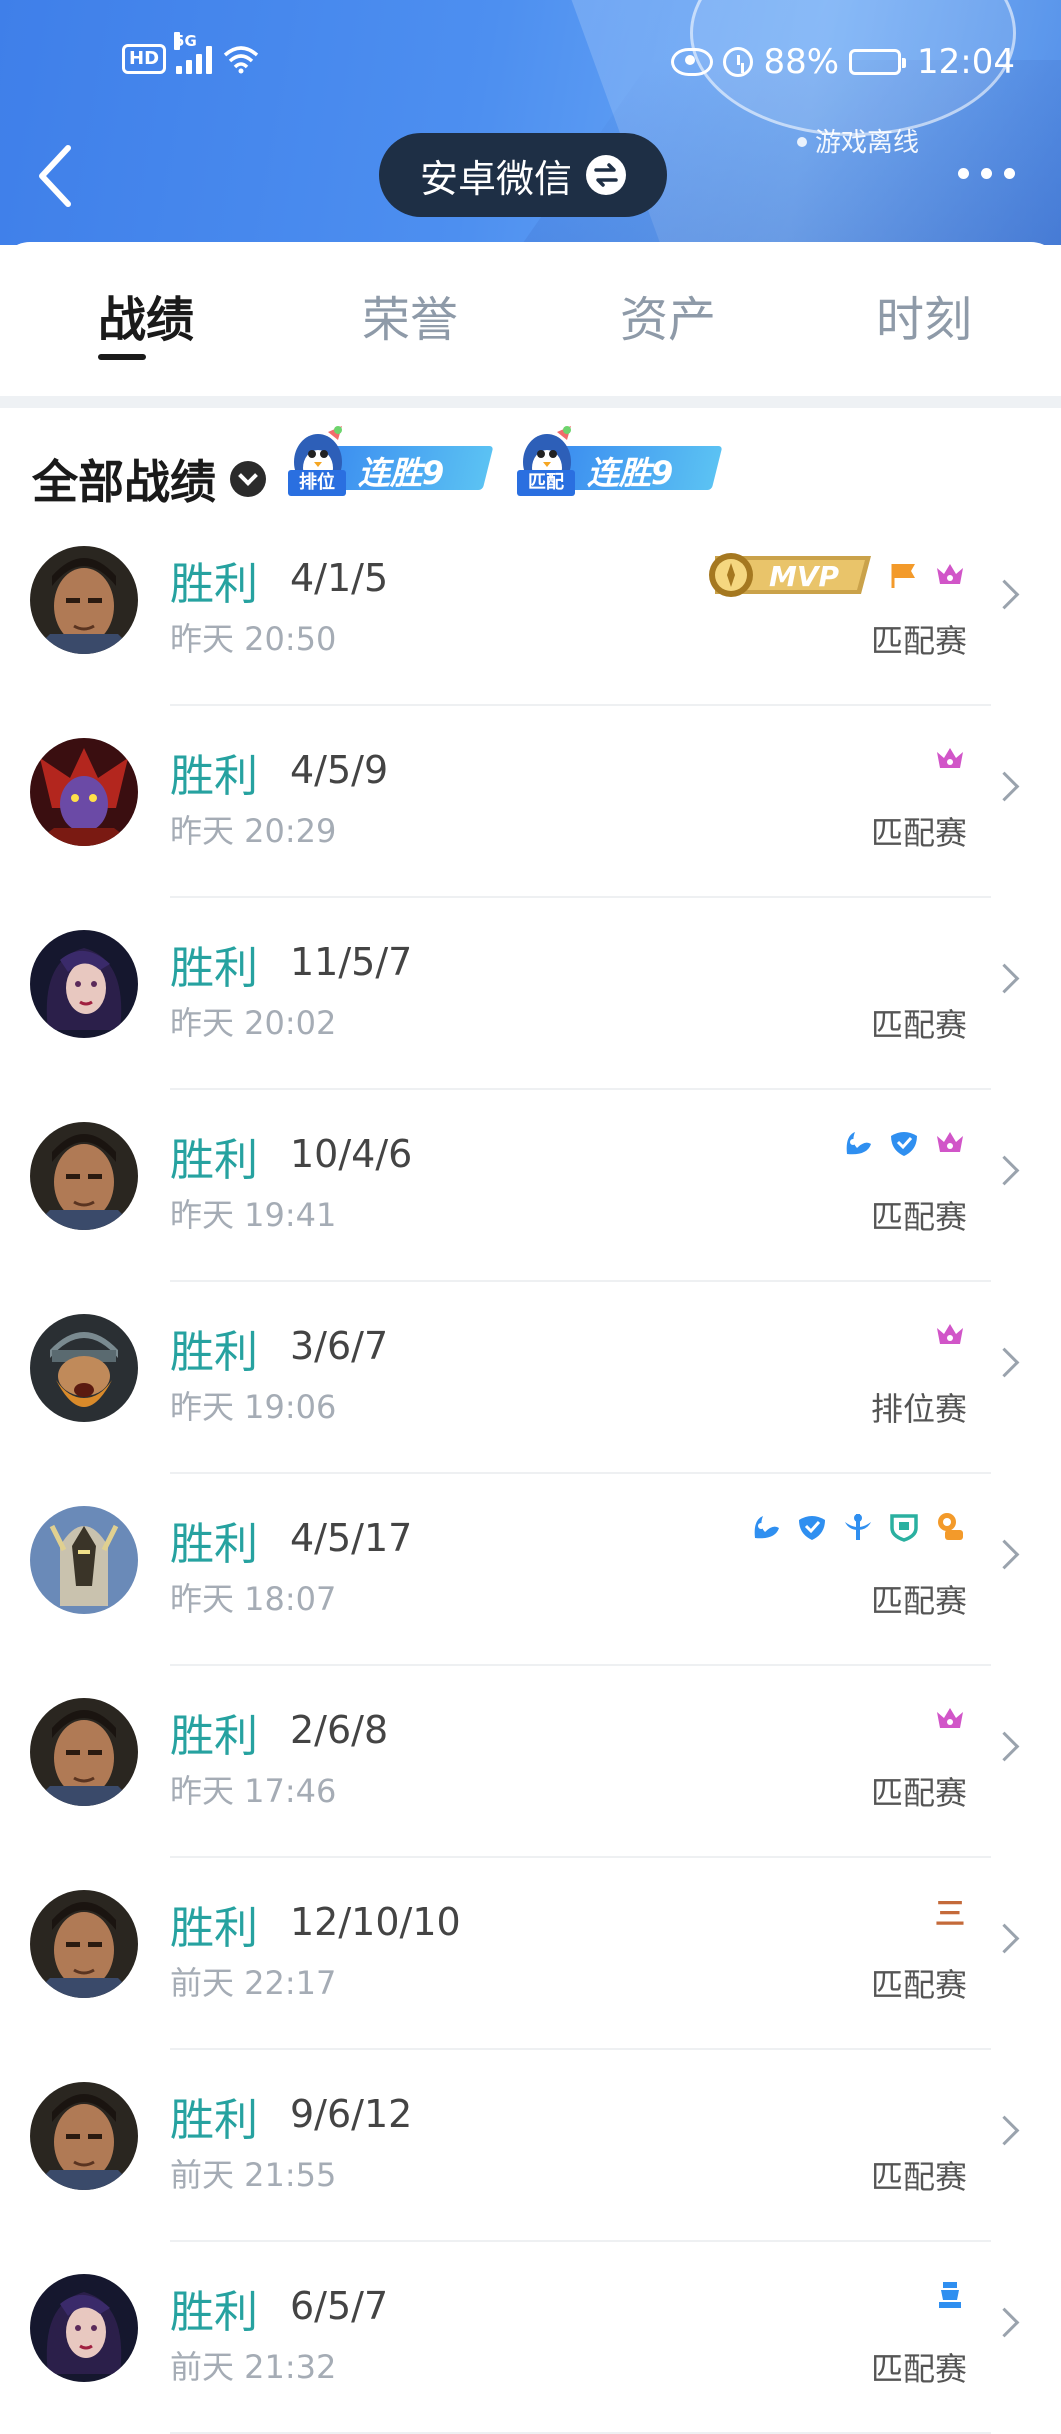 The image size is (1061, 2434). Describe the element at coordinates (980, 173) in the screenshot. I see `more-options-button` at that location.